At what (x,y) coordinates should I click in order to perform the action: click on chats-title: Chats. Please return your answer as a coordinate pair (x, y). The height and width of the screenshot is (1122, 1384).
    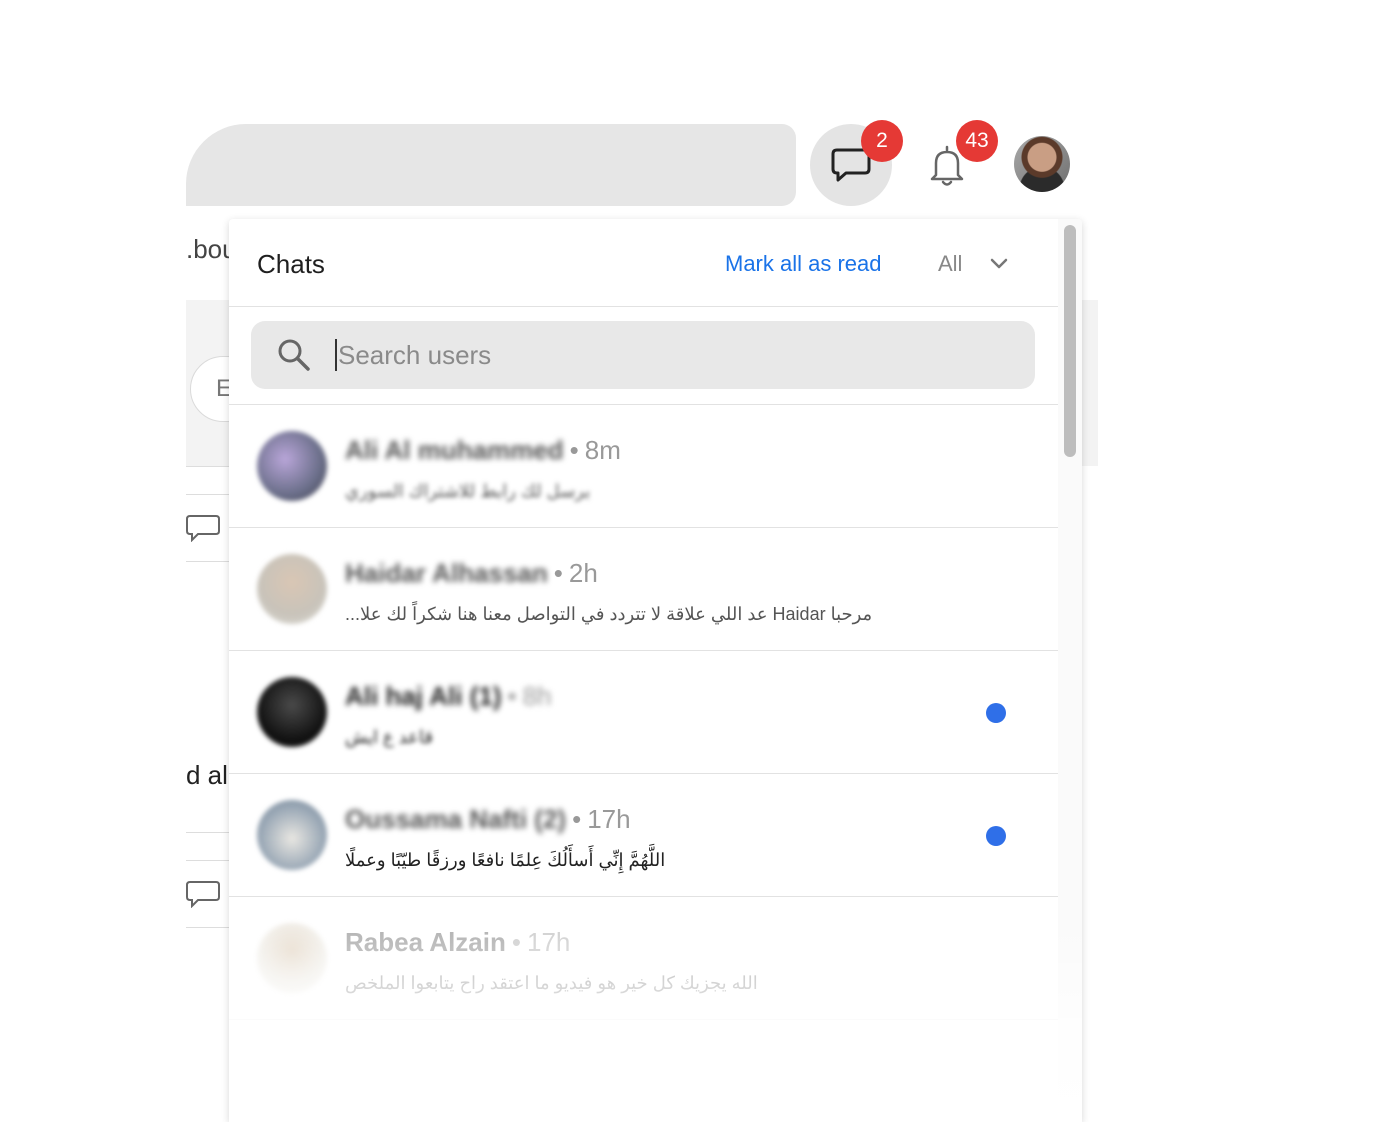
    Looking at the image, I should click on (291, 264).